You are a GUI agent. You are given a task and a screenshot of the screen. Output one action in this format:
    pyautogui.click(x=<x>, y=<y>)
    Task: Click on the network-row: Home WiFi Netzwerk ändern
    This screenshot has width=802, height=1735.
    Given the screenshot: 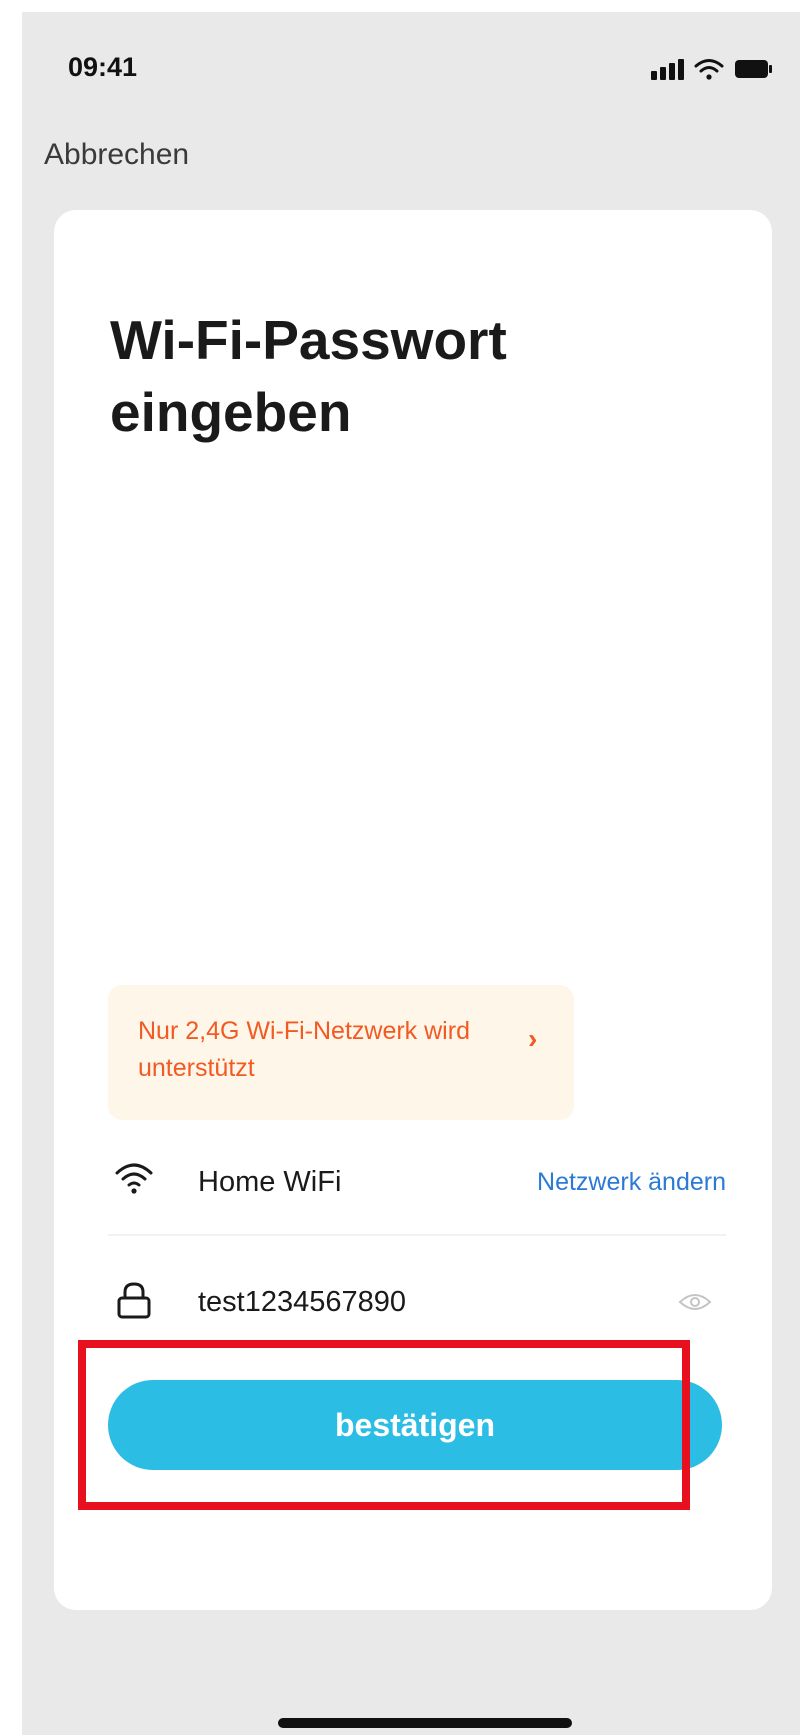 What is the action you would take?
    pyautogui.click(x=417, y=1183)
    